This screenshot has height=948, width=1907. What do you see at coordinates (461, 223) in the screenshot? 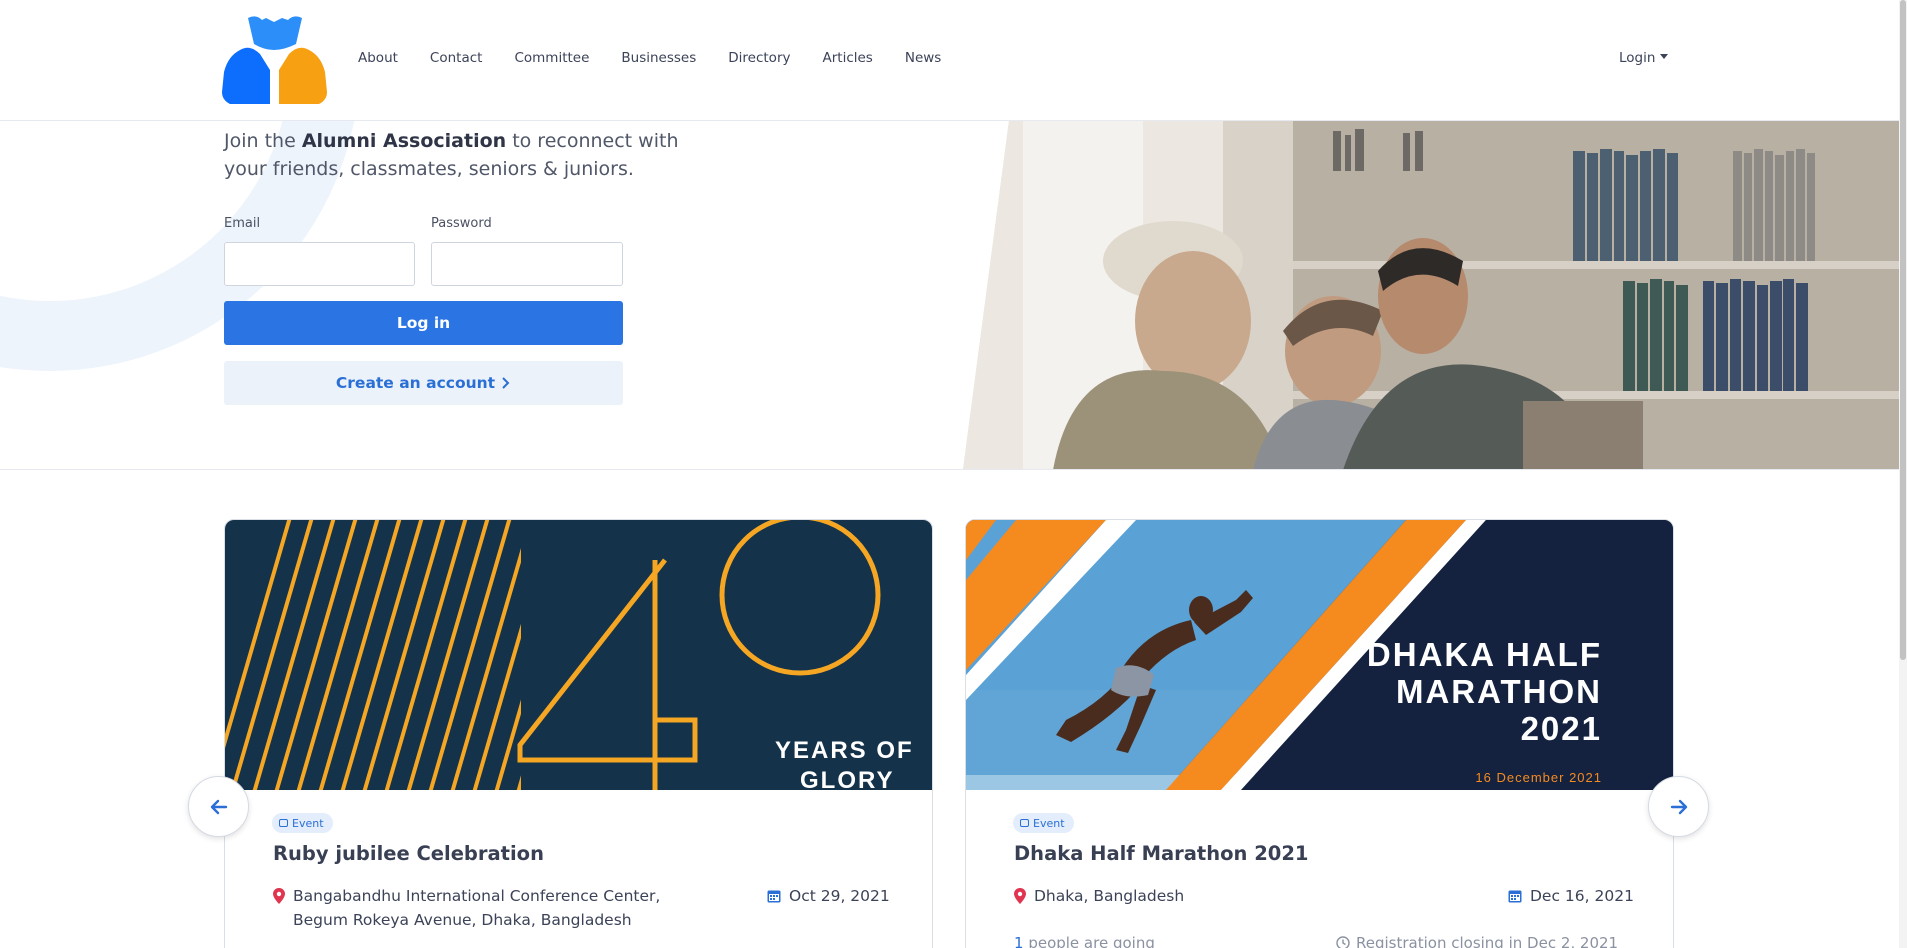
I see `password-label: Password` at bounding box center [461, 223].